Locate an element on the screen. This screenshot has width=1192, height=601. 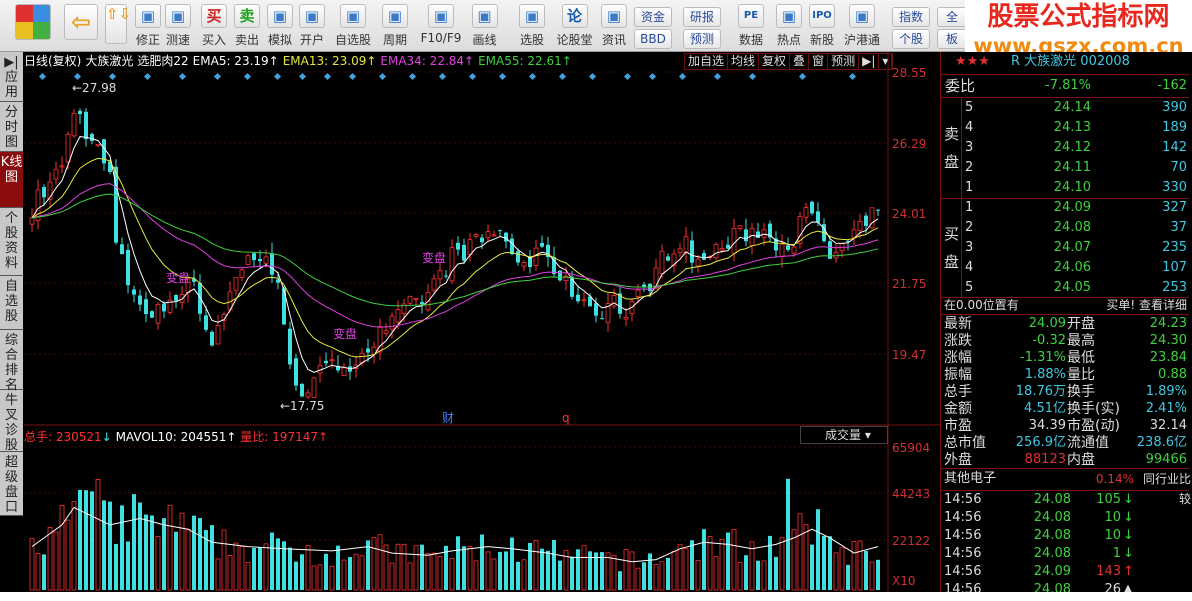
notice-text: 在0.00位置有 is located at coordinates (981, 305).